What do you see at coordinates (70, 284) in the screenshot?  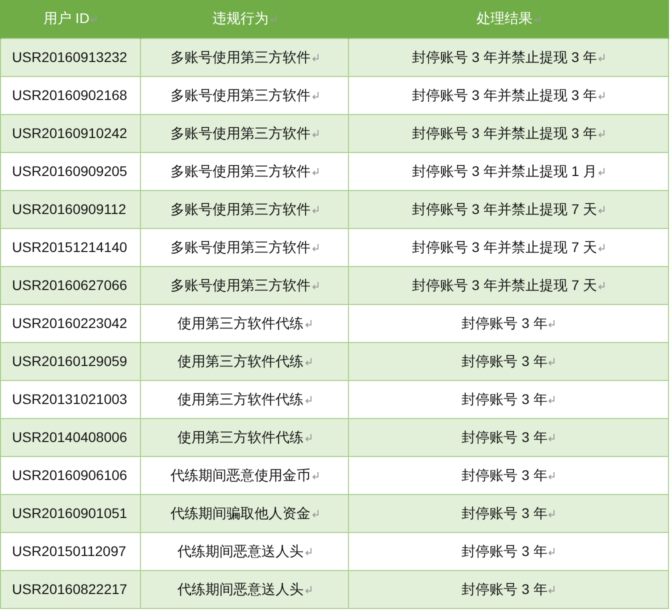 I see `table-cell: USR20160627066` at bounding box center [70, 284].